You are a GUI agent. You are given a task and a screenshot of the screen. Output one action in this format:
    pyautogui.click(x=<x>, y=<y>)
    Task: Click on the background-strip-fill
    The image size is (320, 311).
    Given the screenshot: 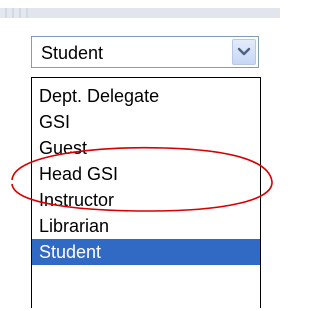 What is the action you would take?
    pyautogui.click(x=154, y=13)
    